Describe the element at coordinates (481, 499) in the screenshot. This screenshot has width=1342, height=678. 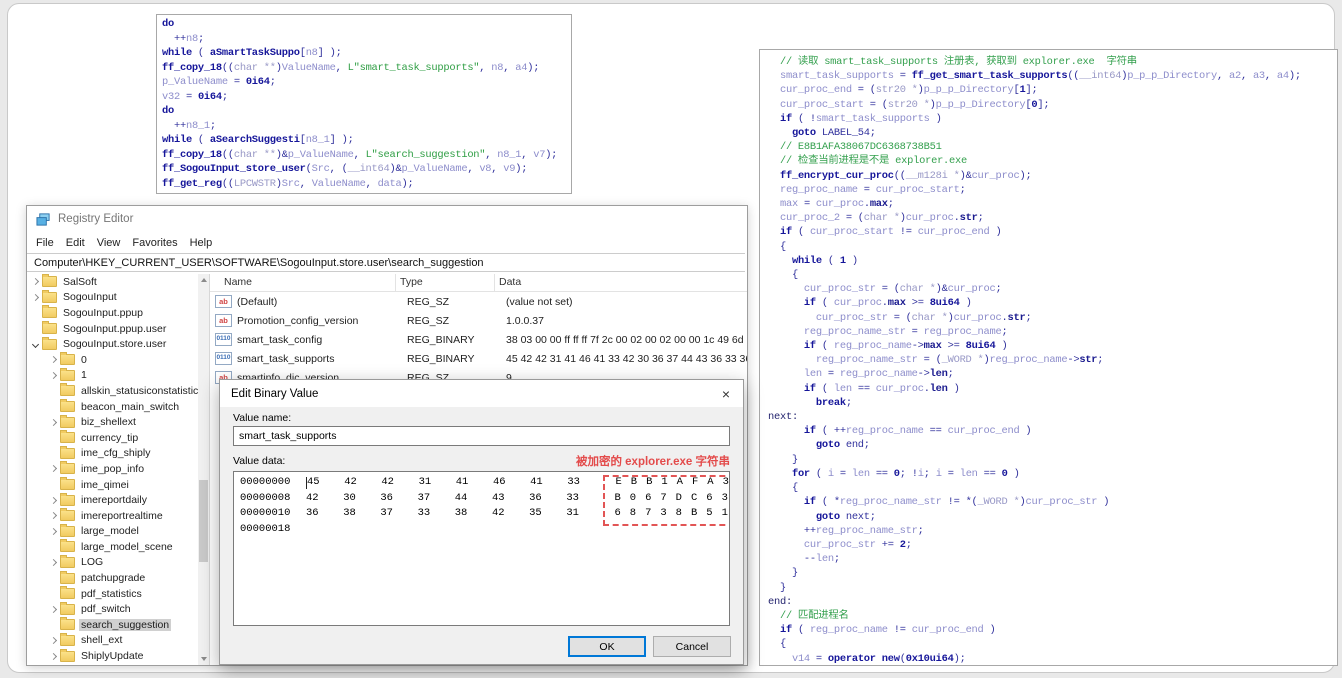
I see `hex-row-00000008: 00000008 42 30 36 37 44 43 36 33 B 0 6 7 D C 6 3` at that location.